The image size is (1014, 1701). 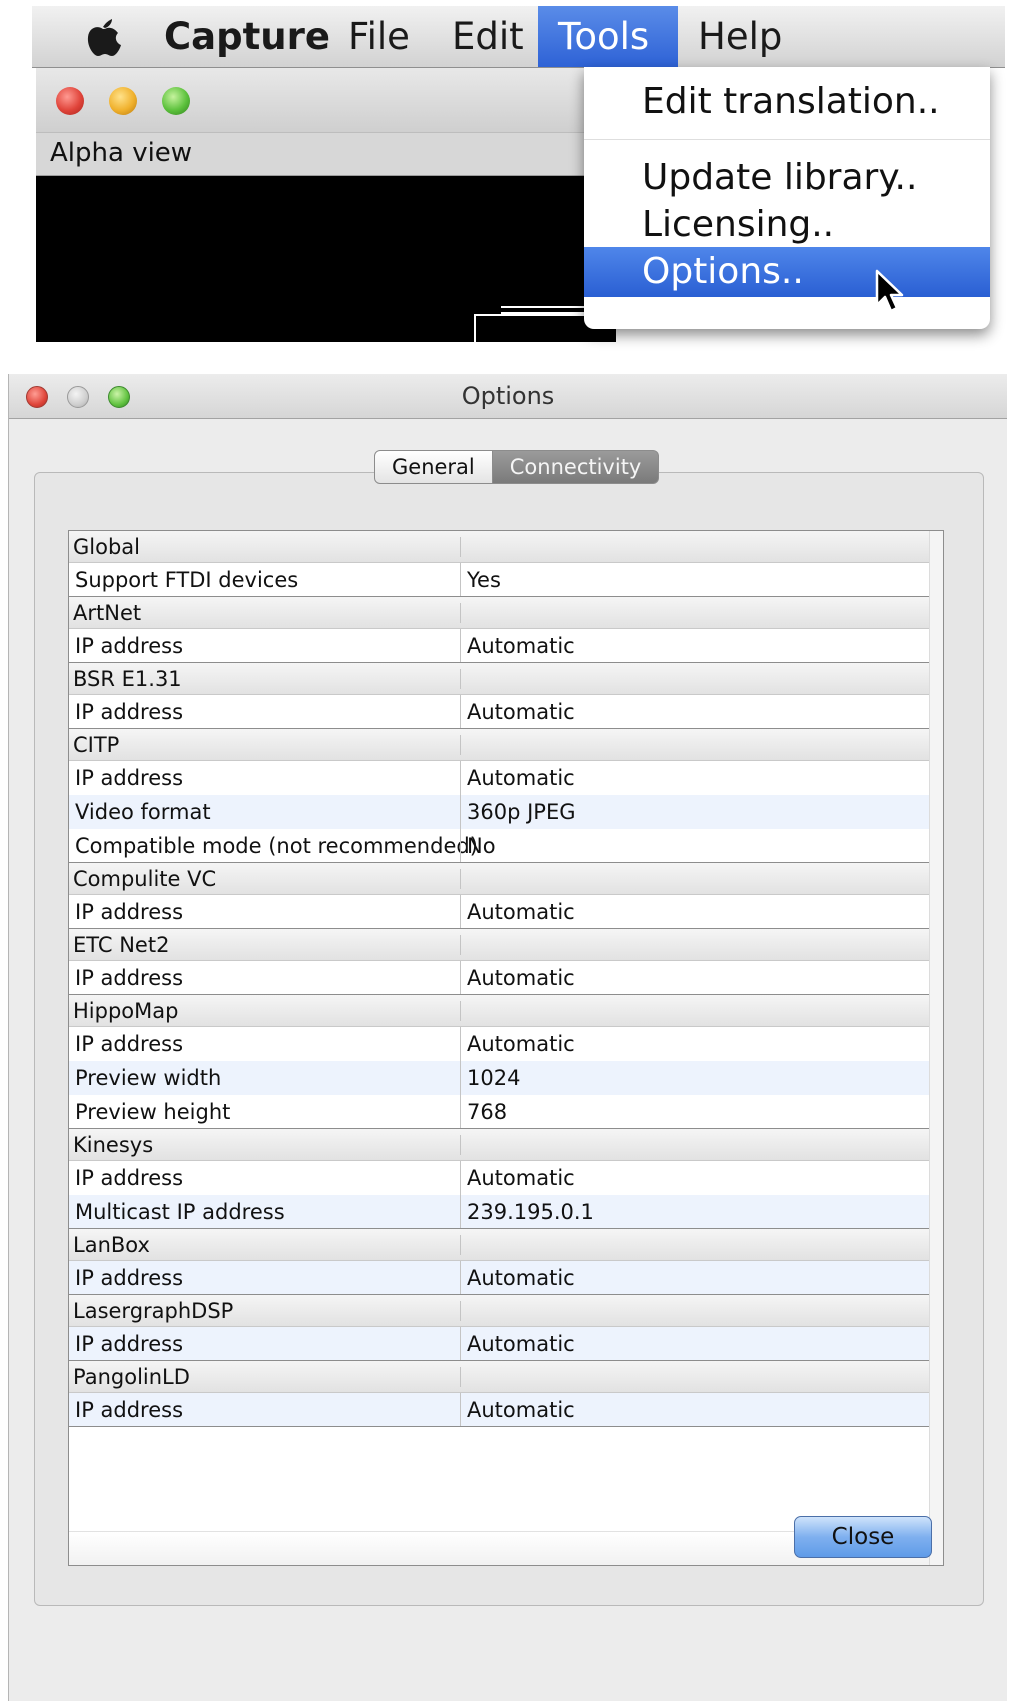 I want to click on property-row: Preview width 1024, so click(x=499, y=1078).